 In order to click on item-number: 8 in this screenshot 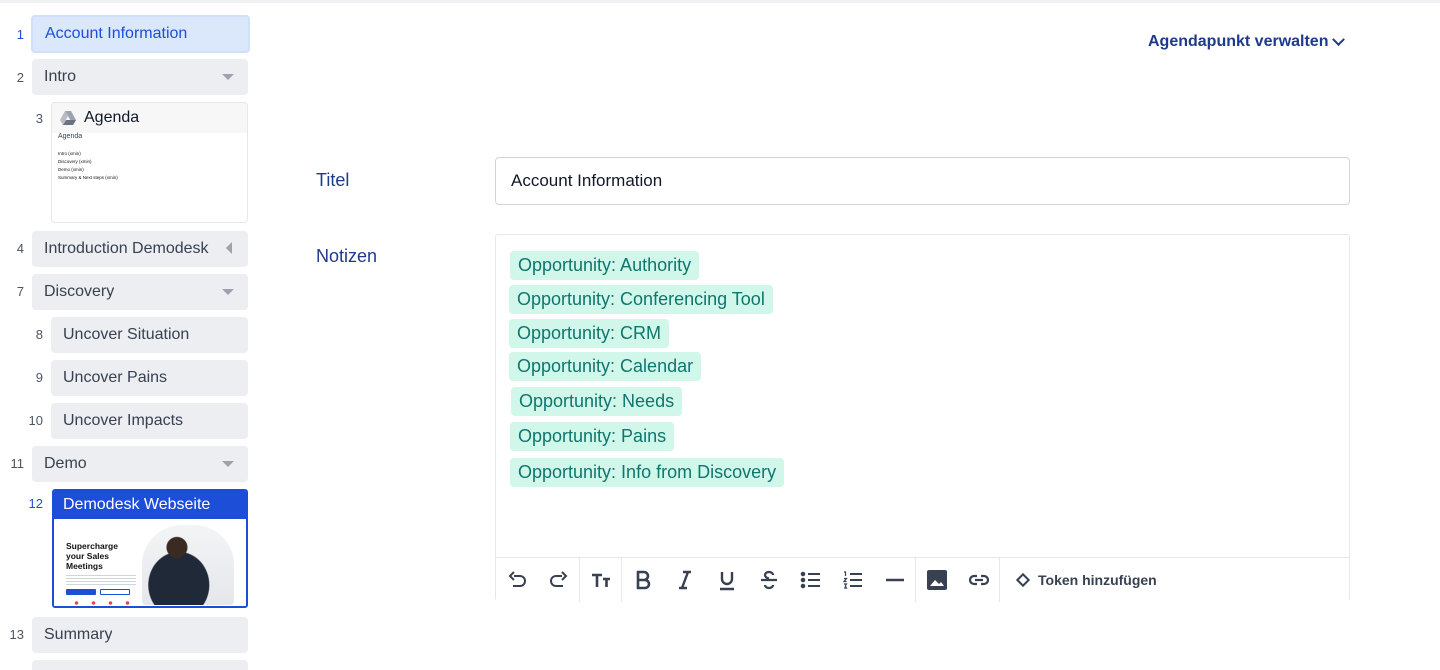, I will do `click(39, 334)`.